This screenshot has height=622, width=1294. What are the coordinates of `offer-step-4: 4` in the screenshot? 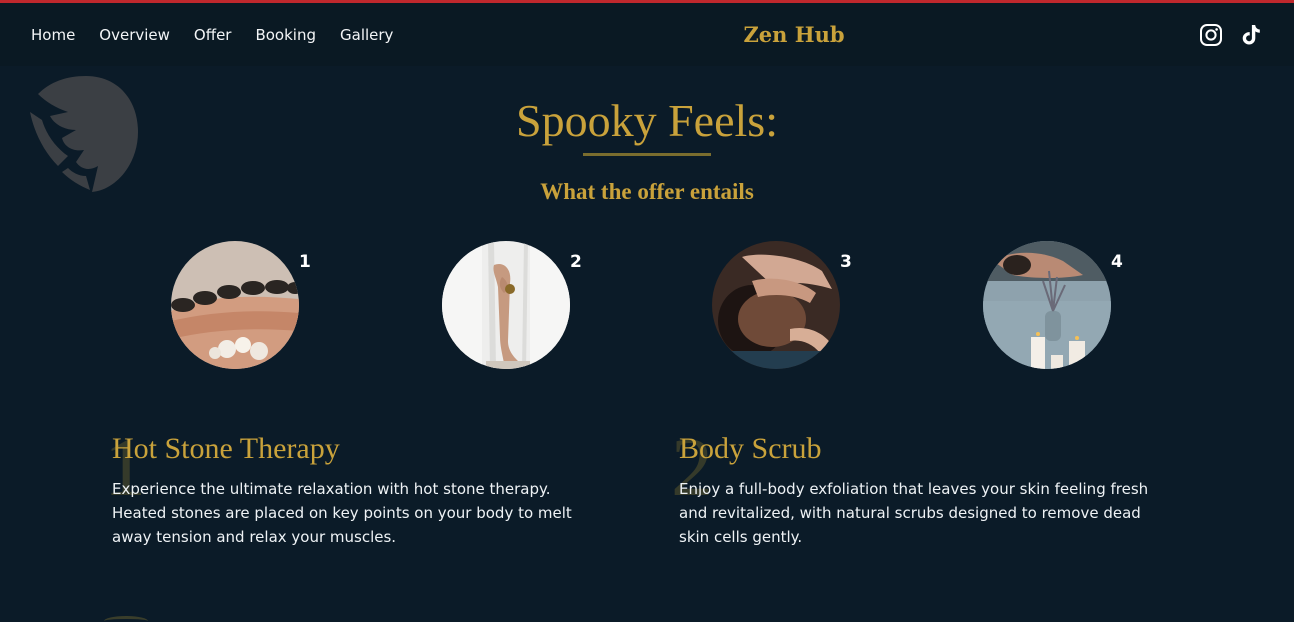 It's located at (1058, 305).